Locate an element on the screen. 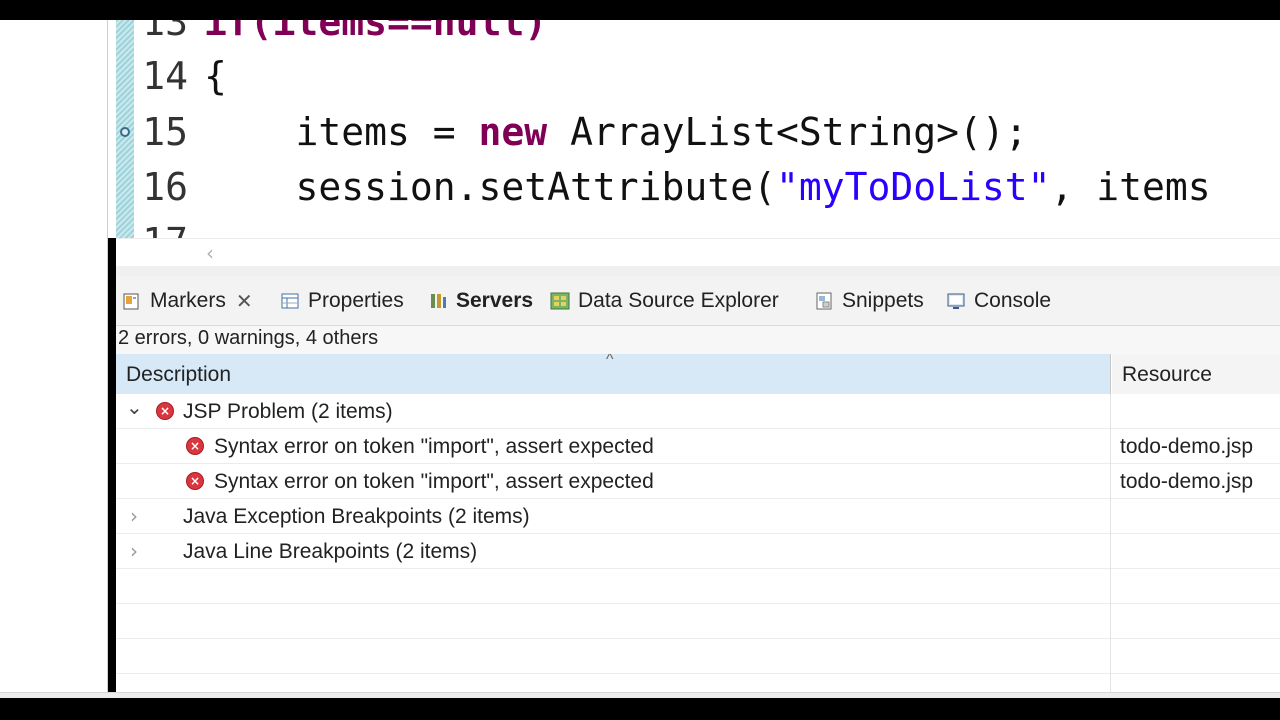 This screenshot has height=720, width=1280. line-number: 16 is located at coordinates (165, 187).